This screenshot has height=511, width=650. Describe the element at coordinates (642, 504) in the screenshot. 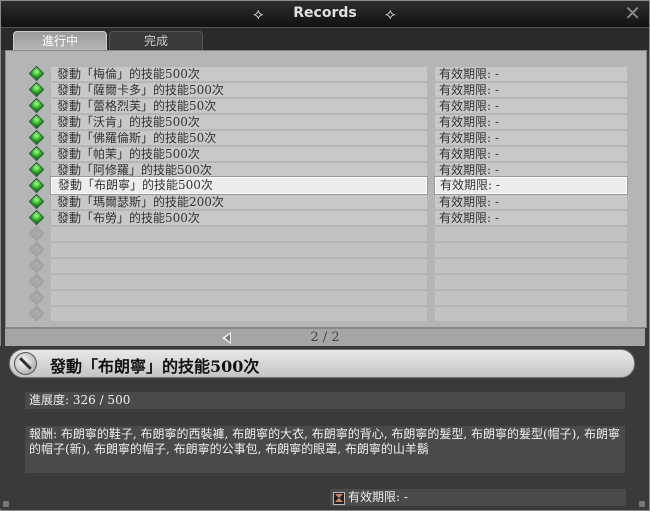

I see `resize-handle-right` at that location.